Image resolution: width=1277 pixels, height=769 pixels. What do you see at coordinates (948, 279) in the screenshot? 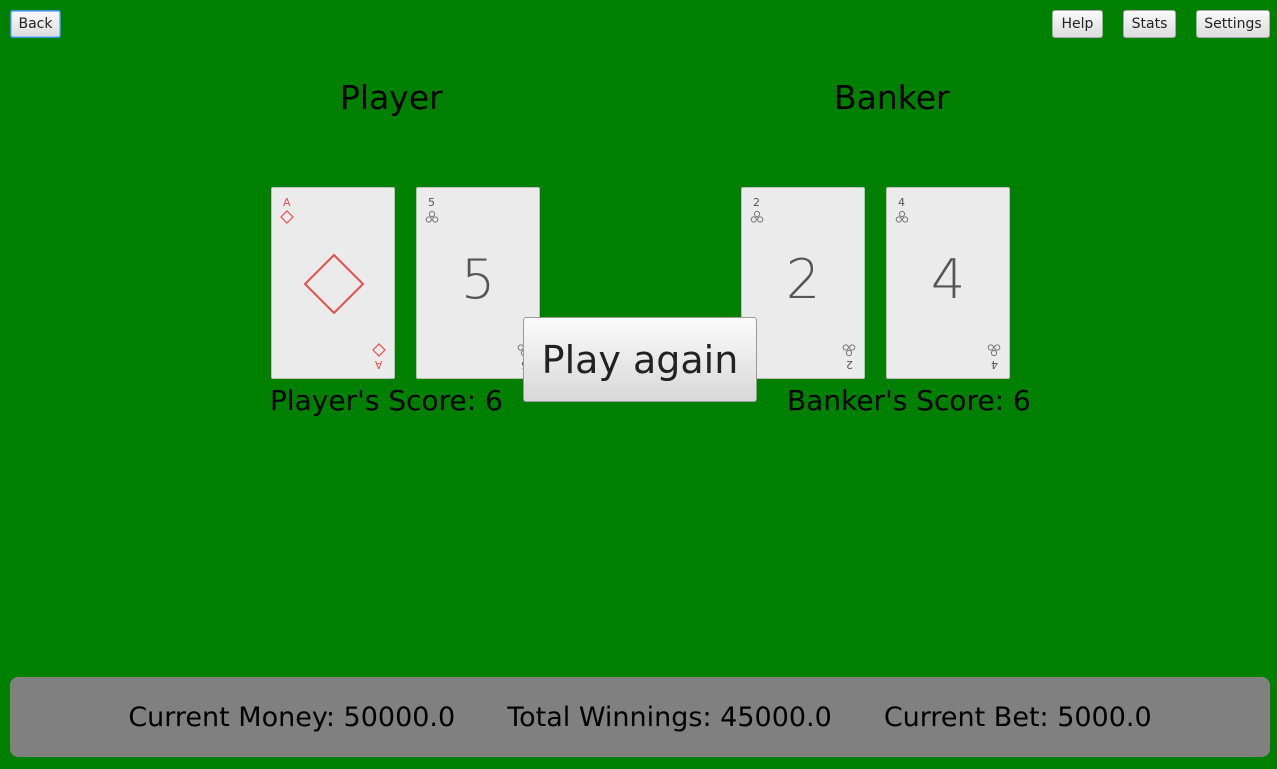
I see `card-center-rank: 4` at bounding box center [948, 279].